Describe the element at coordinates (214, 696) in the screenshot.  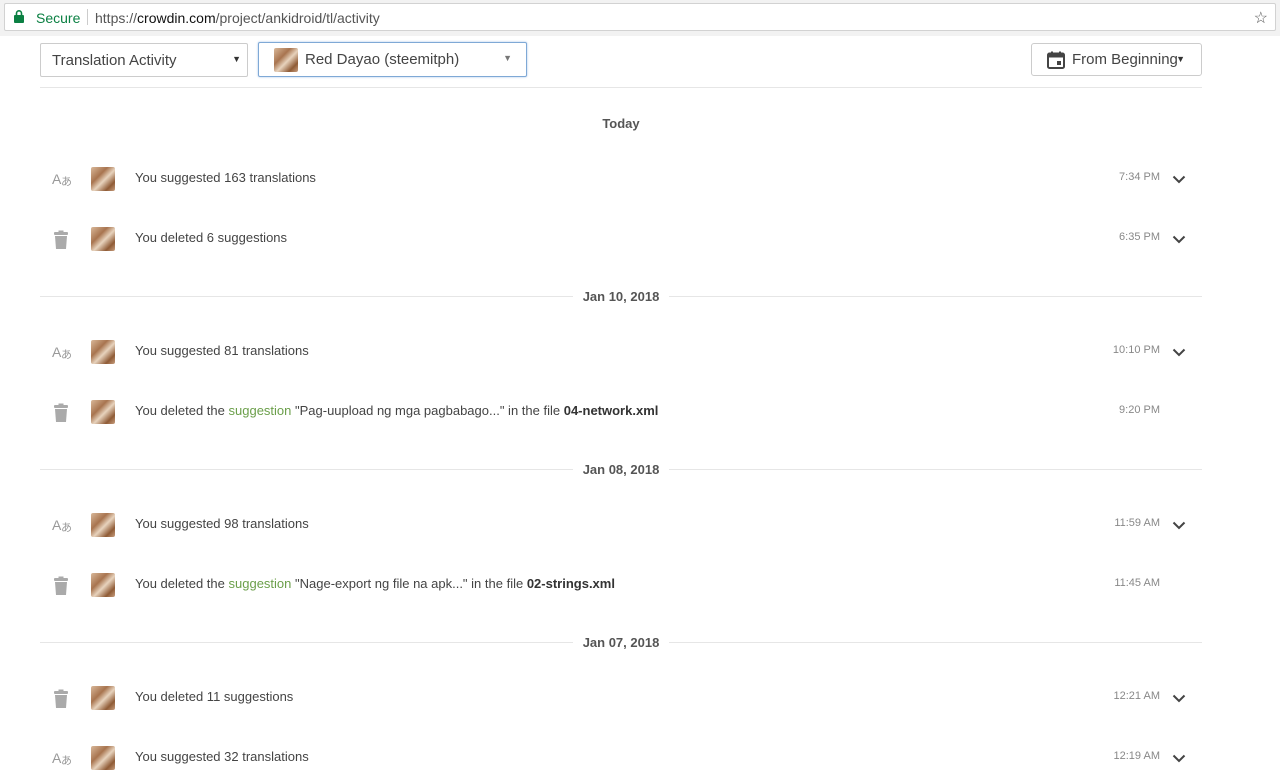
I see `activity-text: You deleted 11 suggestions` at that location.